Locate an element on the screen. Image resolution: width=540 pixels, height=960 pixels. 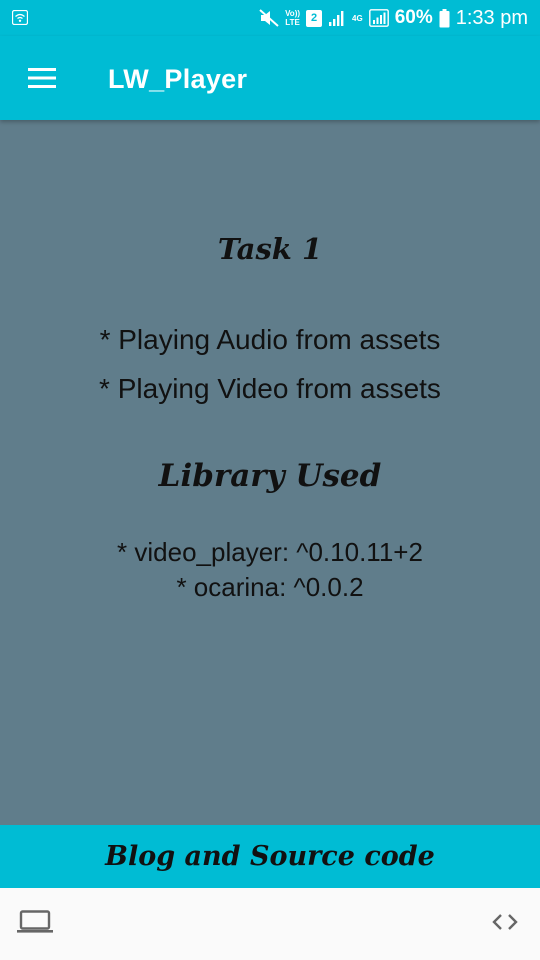
code-icon is located at coordinates (505, 924).